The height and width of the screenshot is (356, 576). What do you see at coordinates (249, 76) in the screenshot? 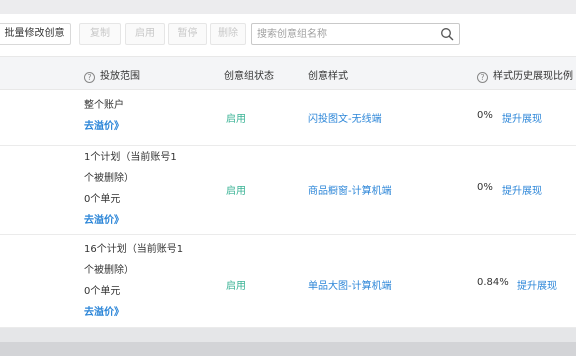
I see `header-status: 创意组状态` at bounding box center [249, 76].